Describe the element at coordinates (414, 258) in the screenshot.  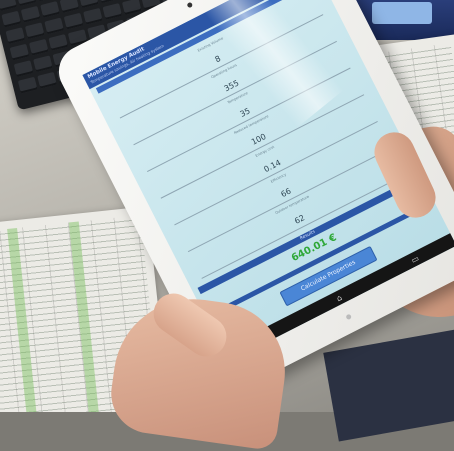
I see `recent-apps-icon: ▭` at that location.